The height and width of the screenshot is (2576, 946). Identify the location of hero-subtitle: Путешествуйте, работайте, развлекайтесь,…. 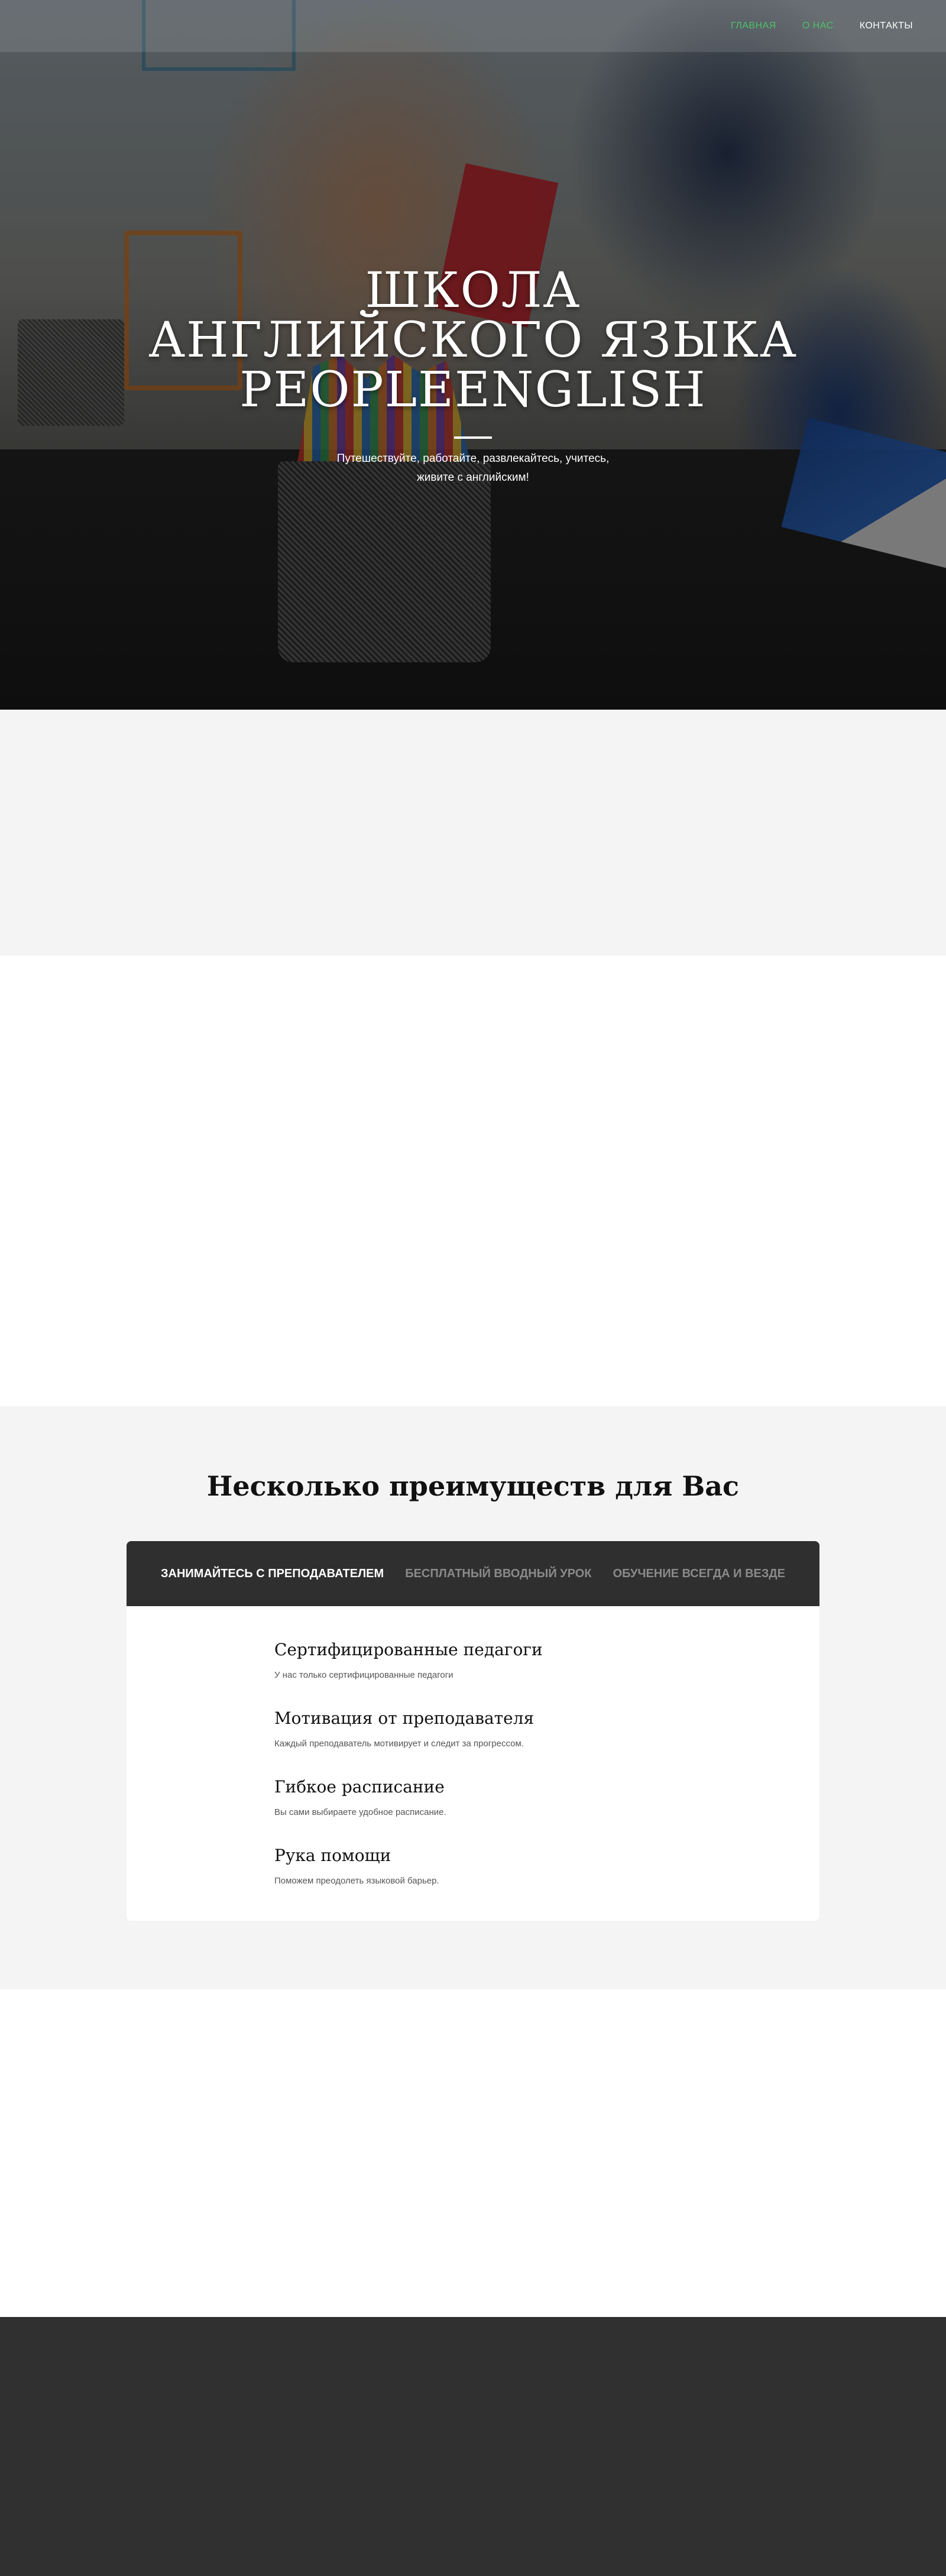
(473, 468).